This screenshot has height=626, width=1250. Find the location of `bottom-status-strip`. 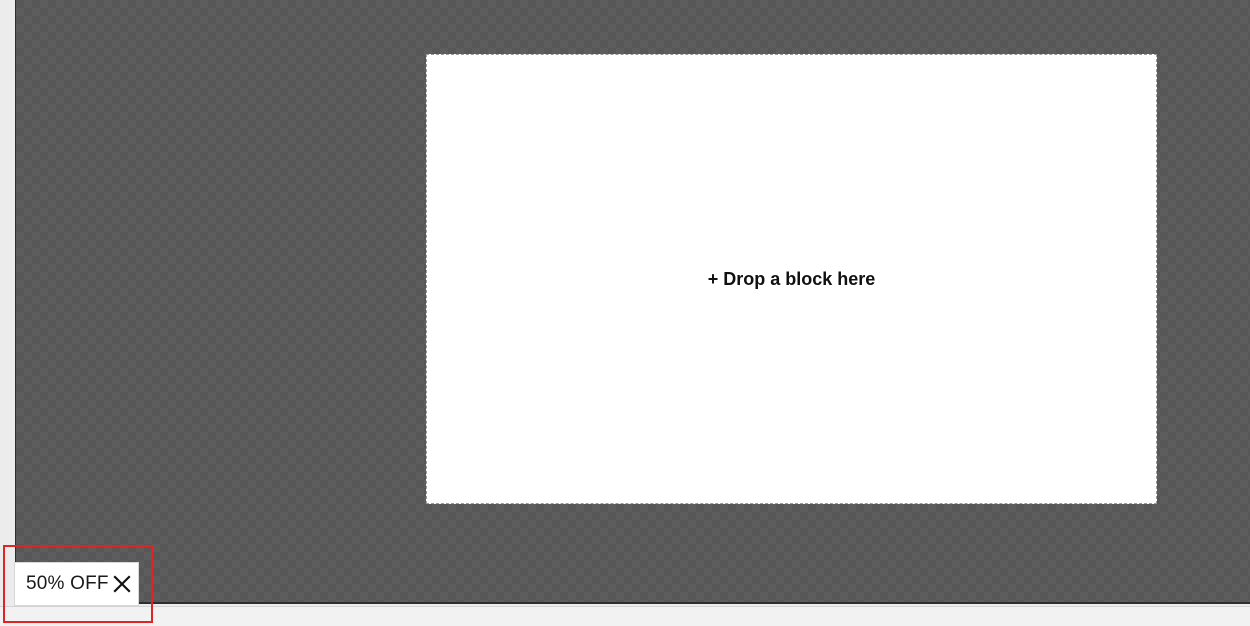

bottom-status-strip is located at coordinates (625, 616).